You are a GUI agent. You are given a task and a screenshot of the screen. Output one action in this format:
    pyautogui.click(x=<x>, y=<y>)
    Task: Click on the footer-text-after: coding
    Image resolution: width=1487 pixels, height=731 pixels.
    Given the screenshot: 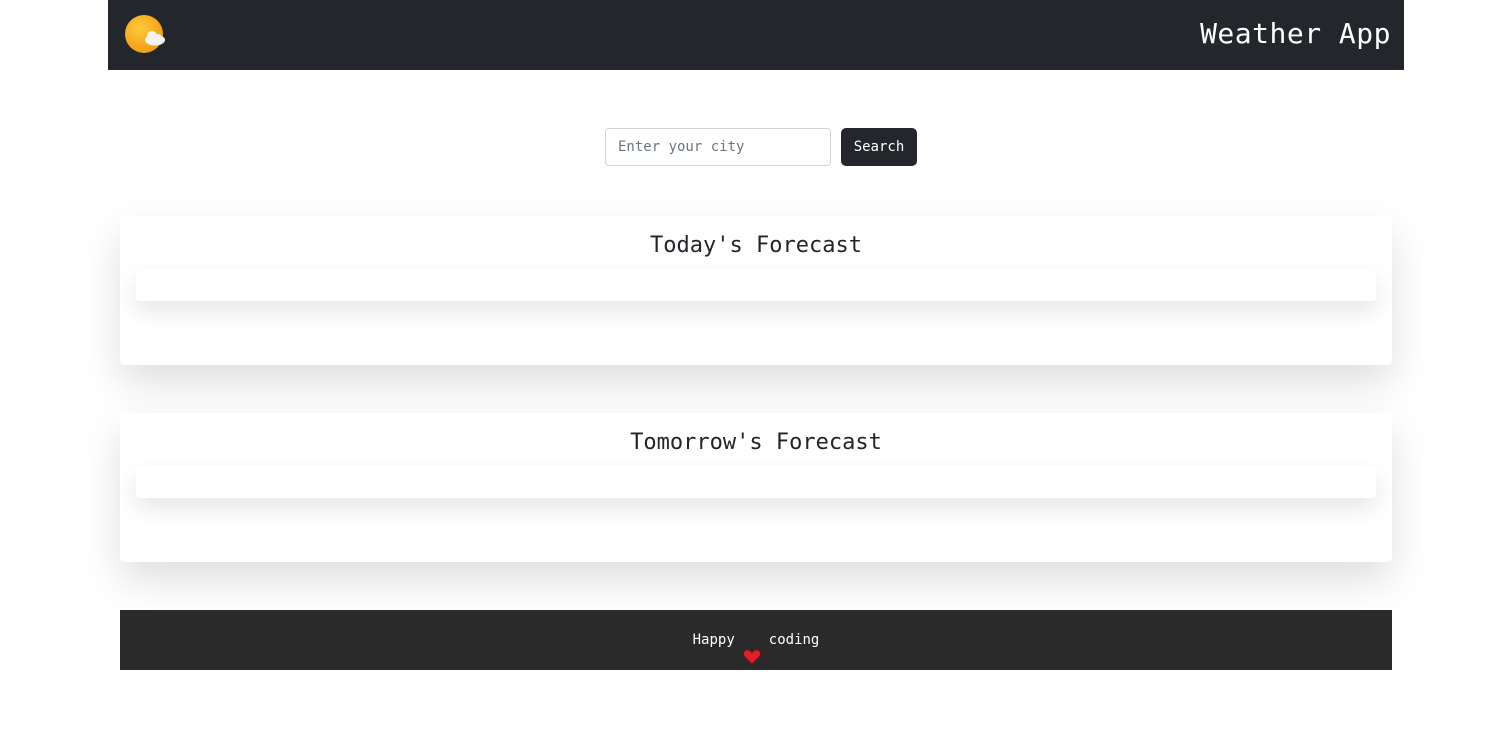 What is the action you would take?
    pyautogui.click(x=794, y=640)
    